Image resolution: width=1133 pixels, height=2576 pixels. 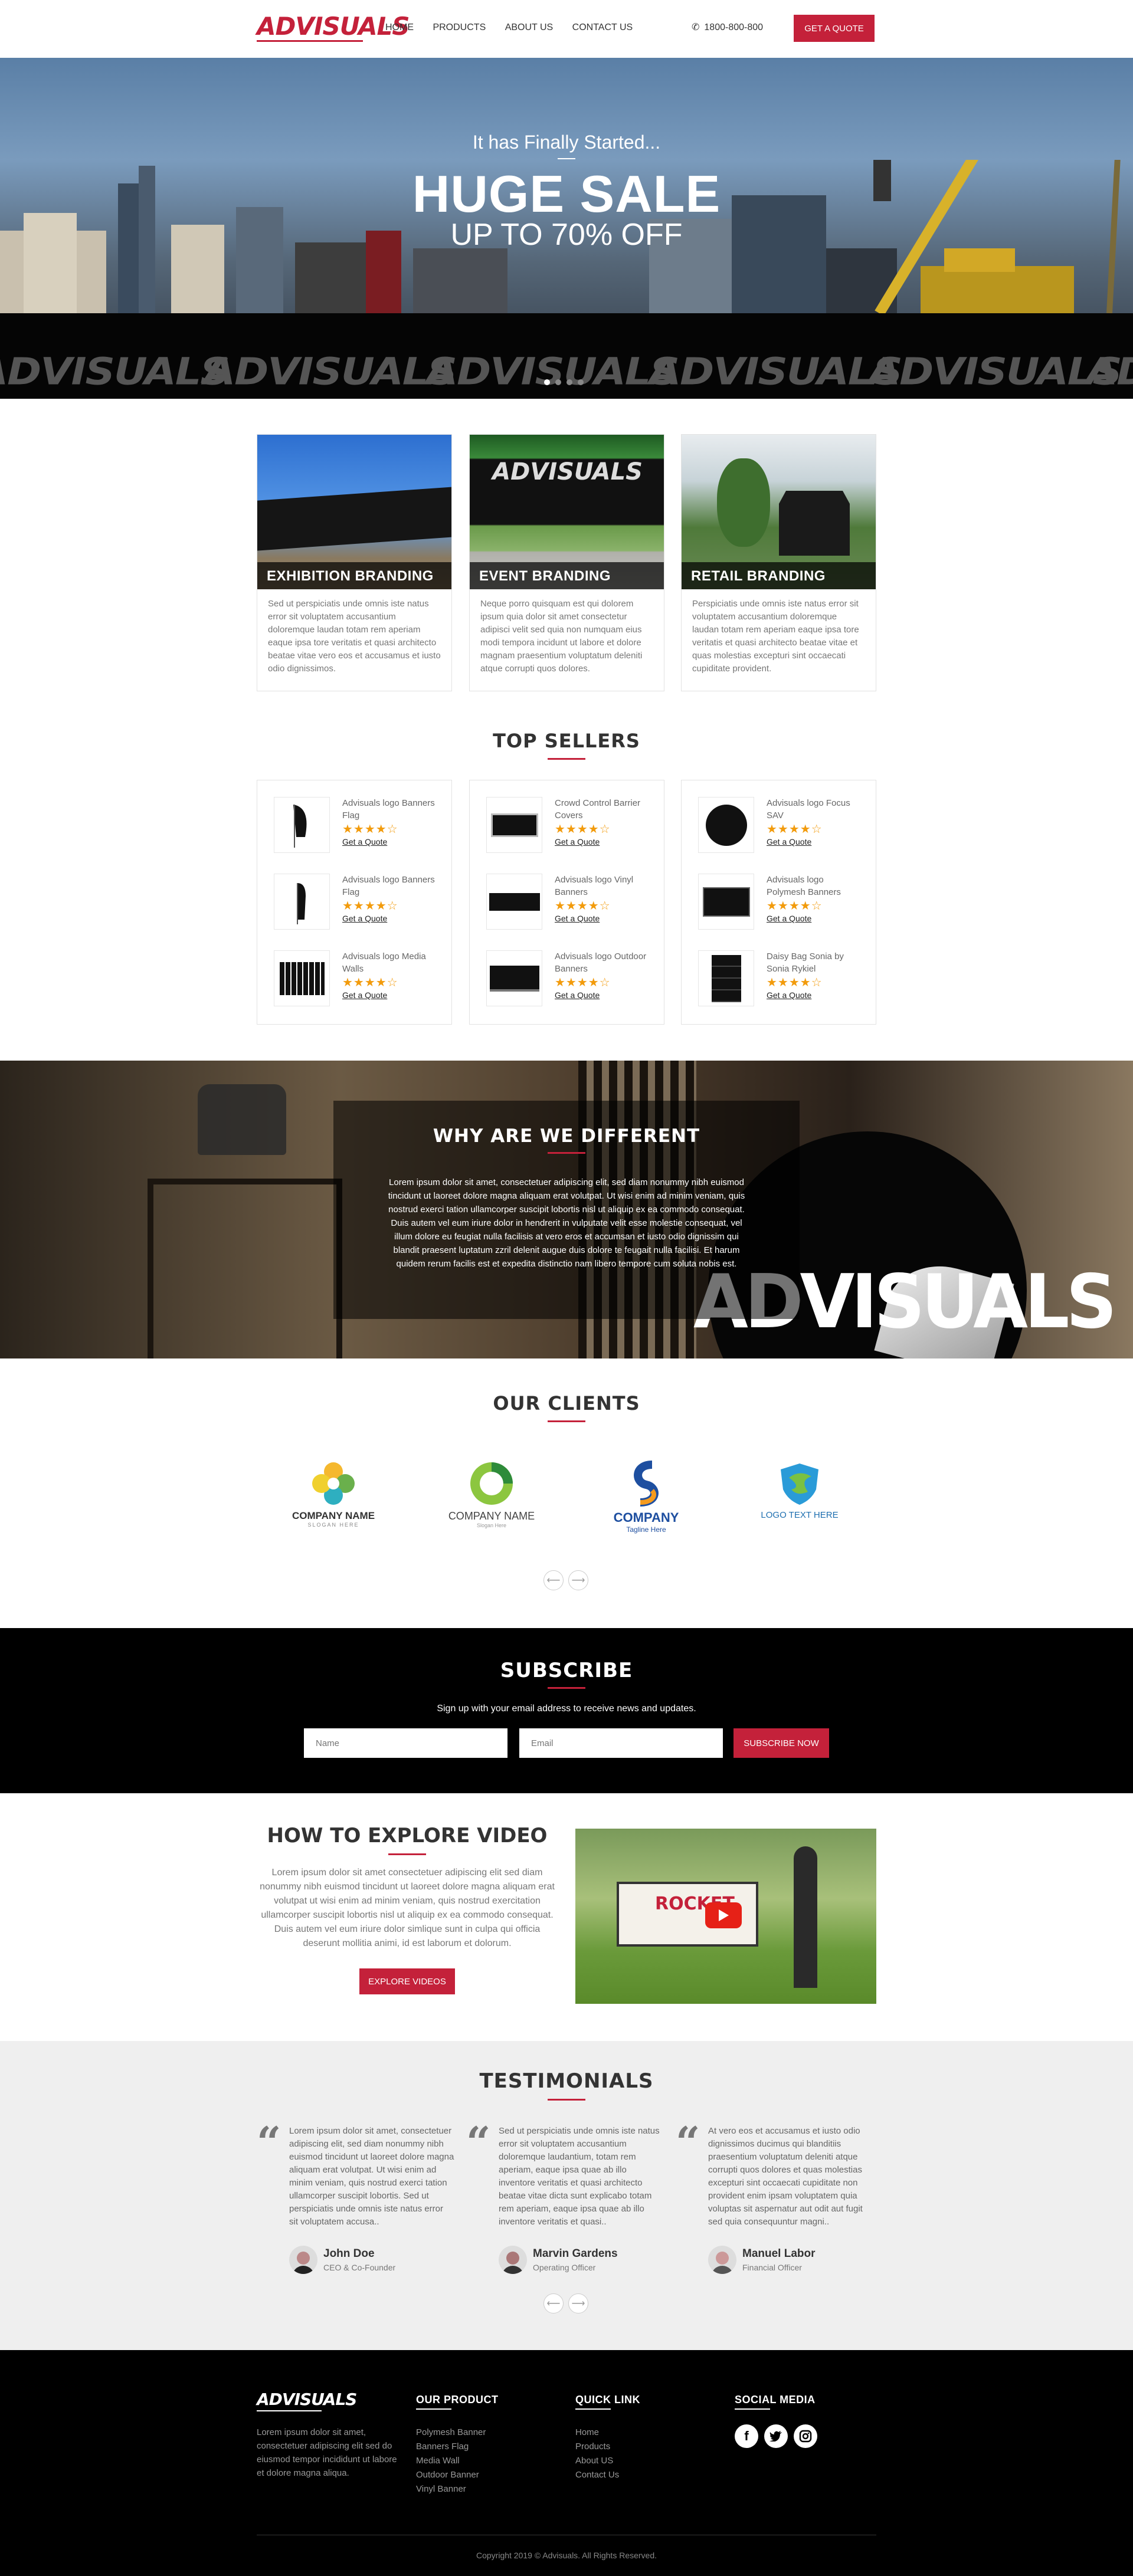 What do you see at coordinates (451, 2489) in the screenshot?
I see `footer-link: Vinyl Banner` at bounding box center [451, 2489].